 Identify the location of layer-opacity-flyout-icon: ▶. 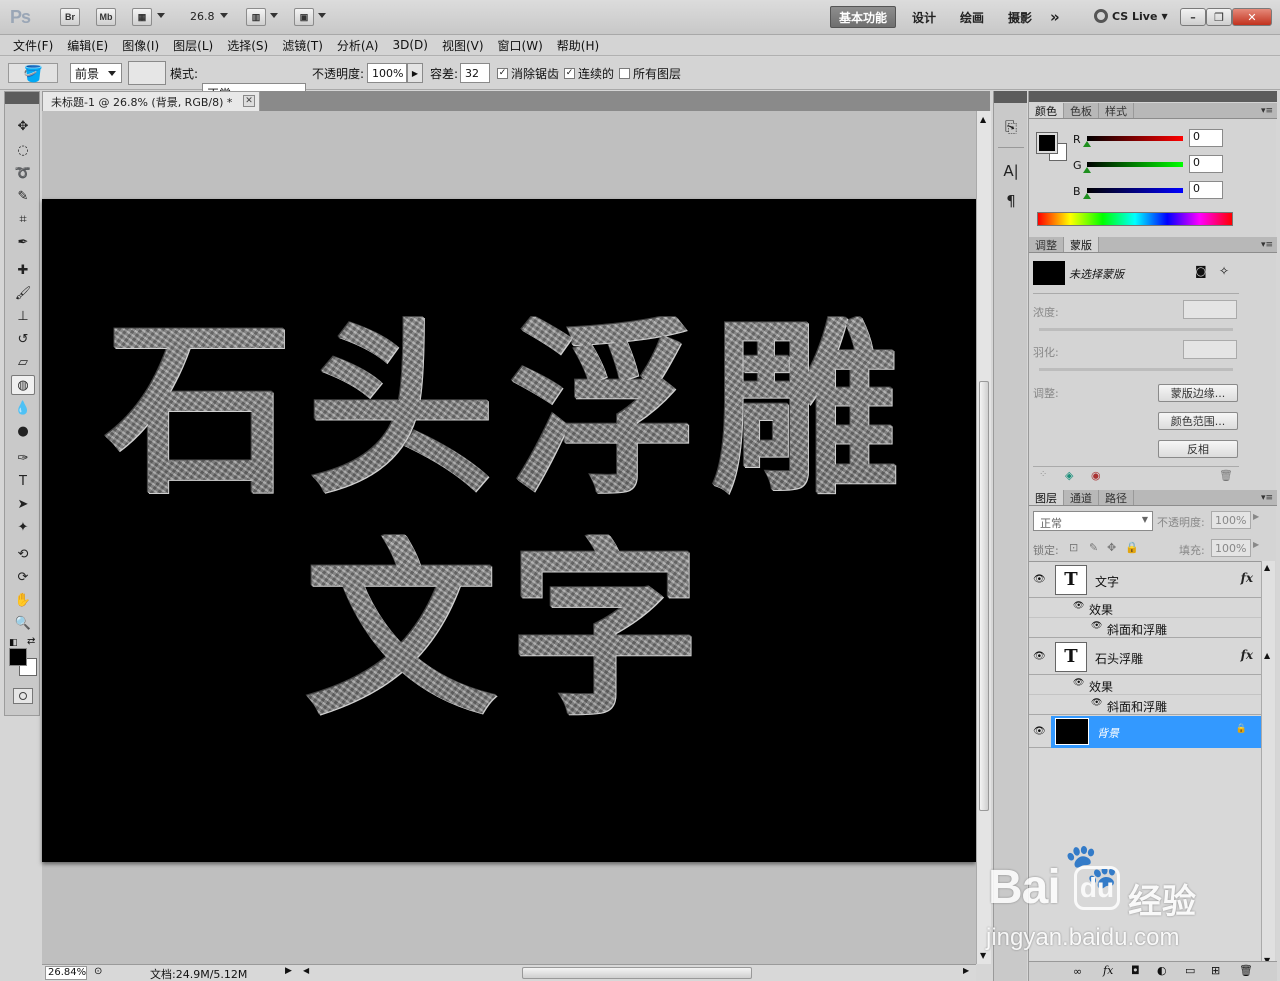
(1256, 516).